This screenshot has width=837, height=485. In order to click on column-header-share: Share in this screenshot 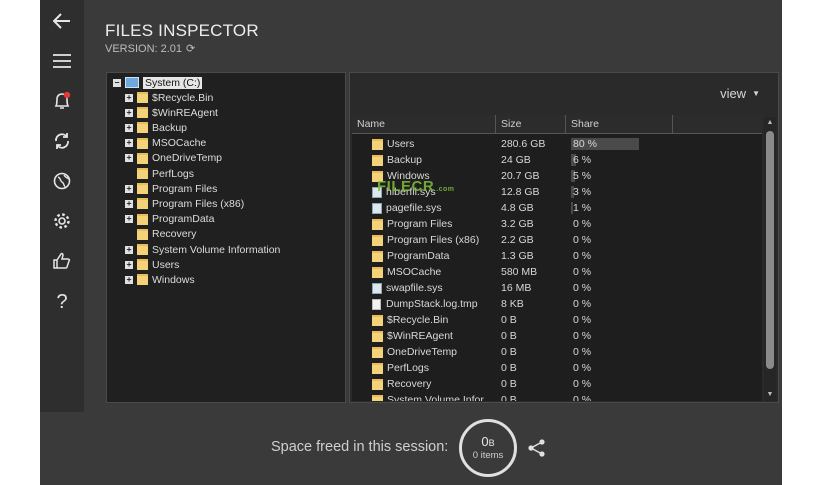, I will do `click(619, 124)`.